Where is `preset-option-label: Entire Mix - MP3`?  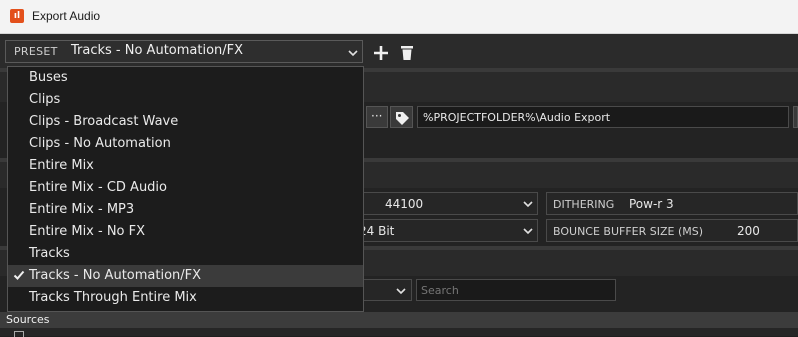
preset-option-label: Entire Mix - MP3 is located at coordinates (82, 209).